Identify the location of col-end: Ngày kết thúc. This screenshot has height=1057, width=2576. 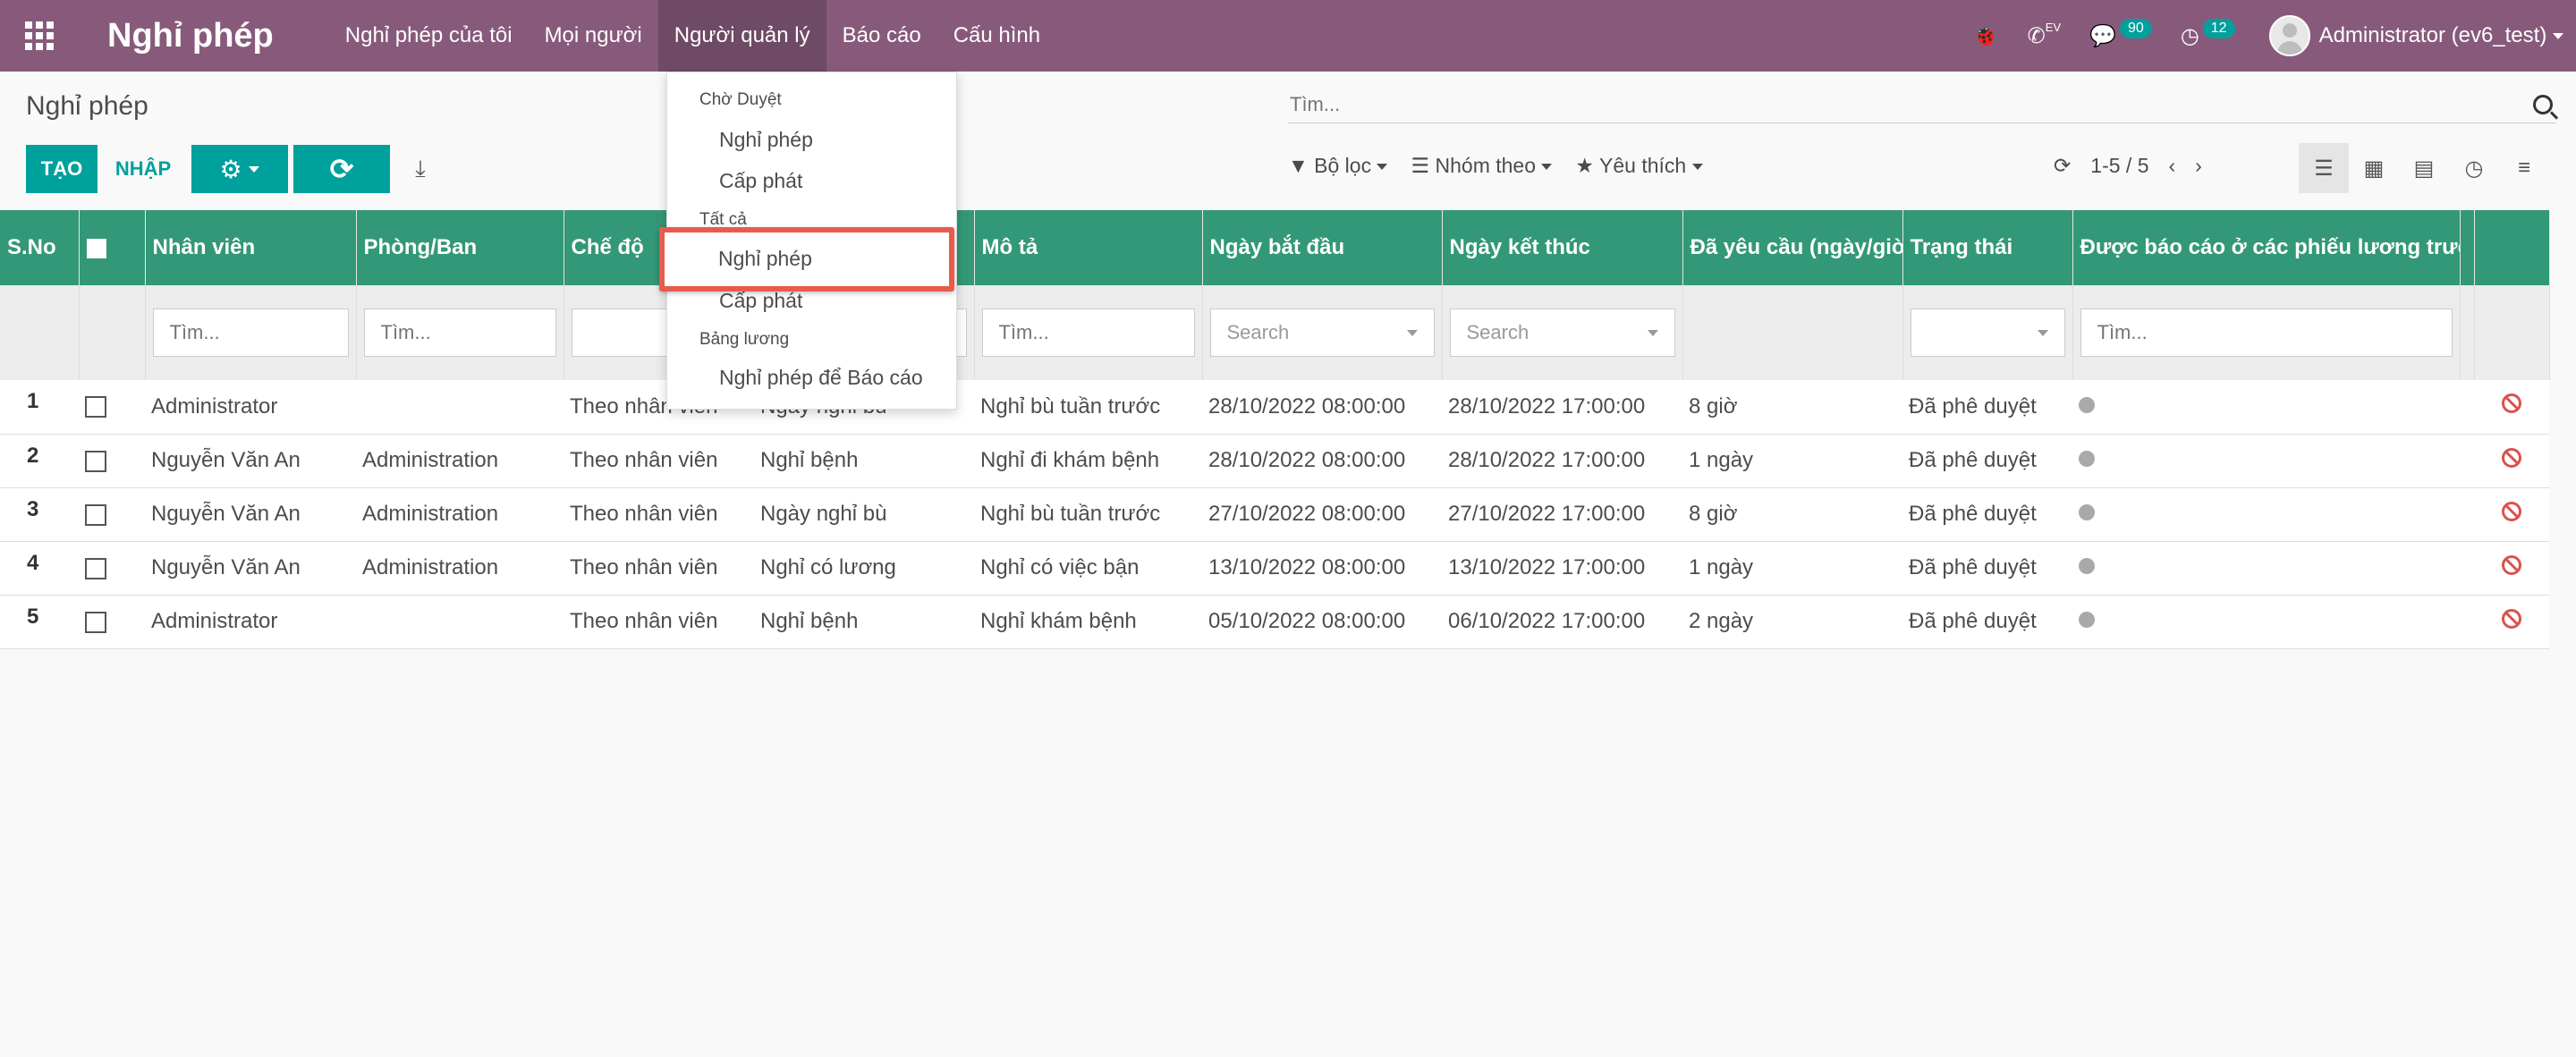
(1562, 247).